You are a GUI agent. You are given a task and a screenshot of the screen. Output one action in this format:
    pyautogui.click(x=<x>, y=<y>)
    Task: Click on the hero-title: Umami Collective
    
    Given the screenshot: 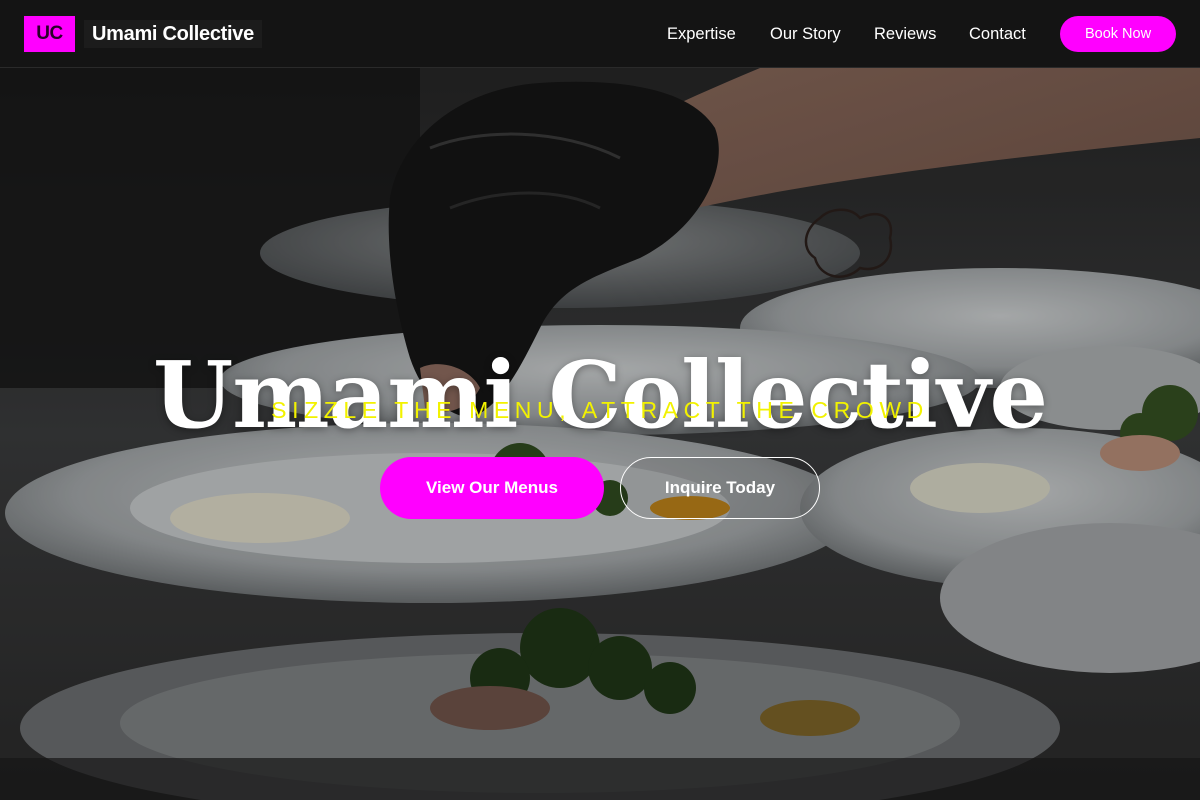 What is the action you would take?
    pyautogui.click(x=600, y=394)
    